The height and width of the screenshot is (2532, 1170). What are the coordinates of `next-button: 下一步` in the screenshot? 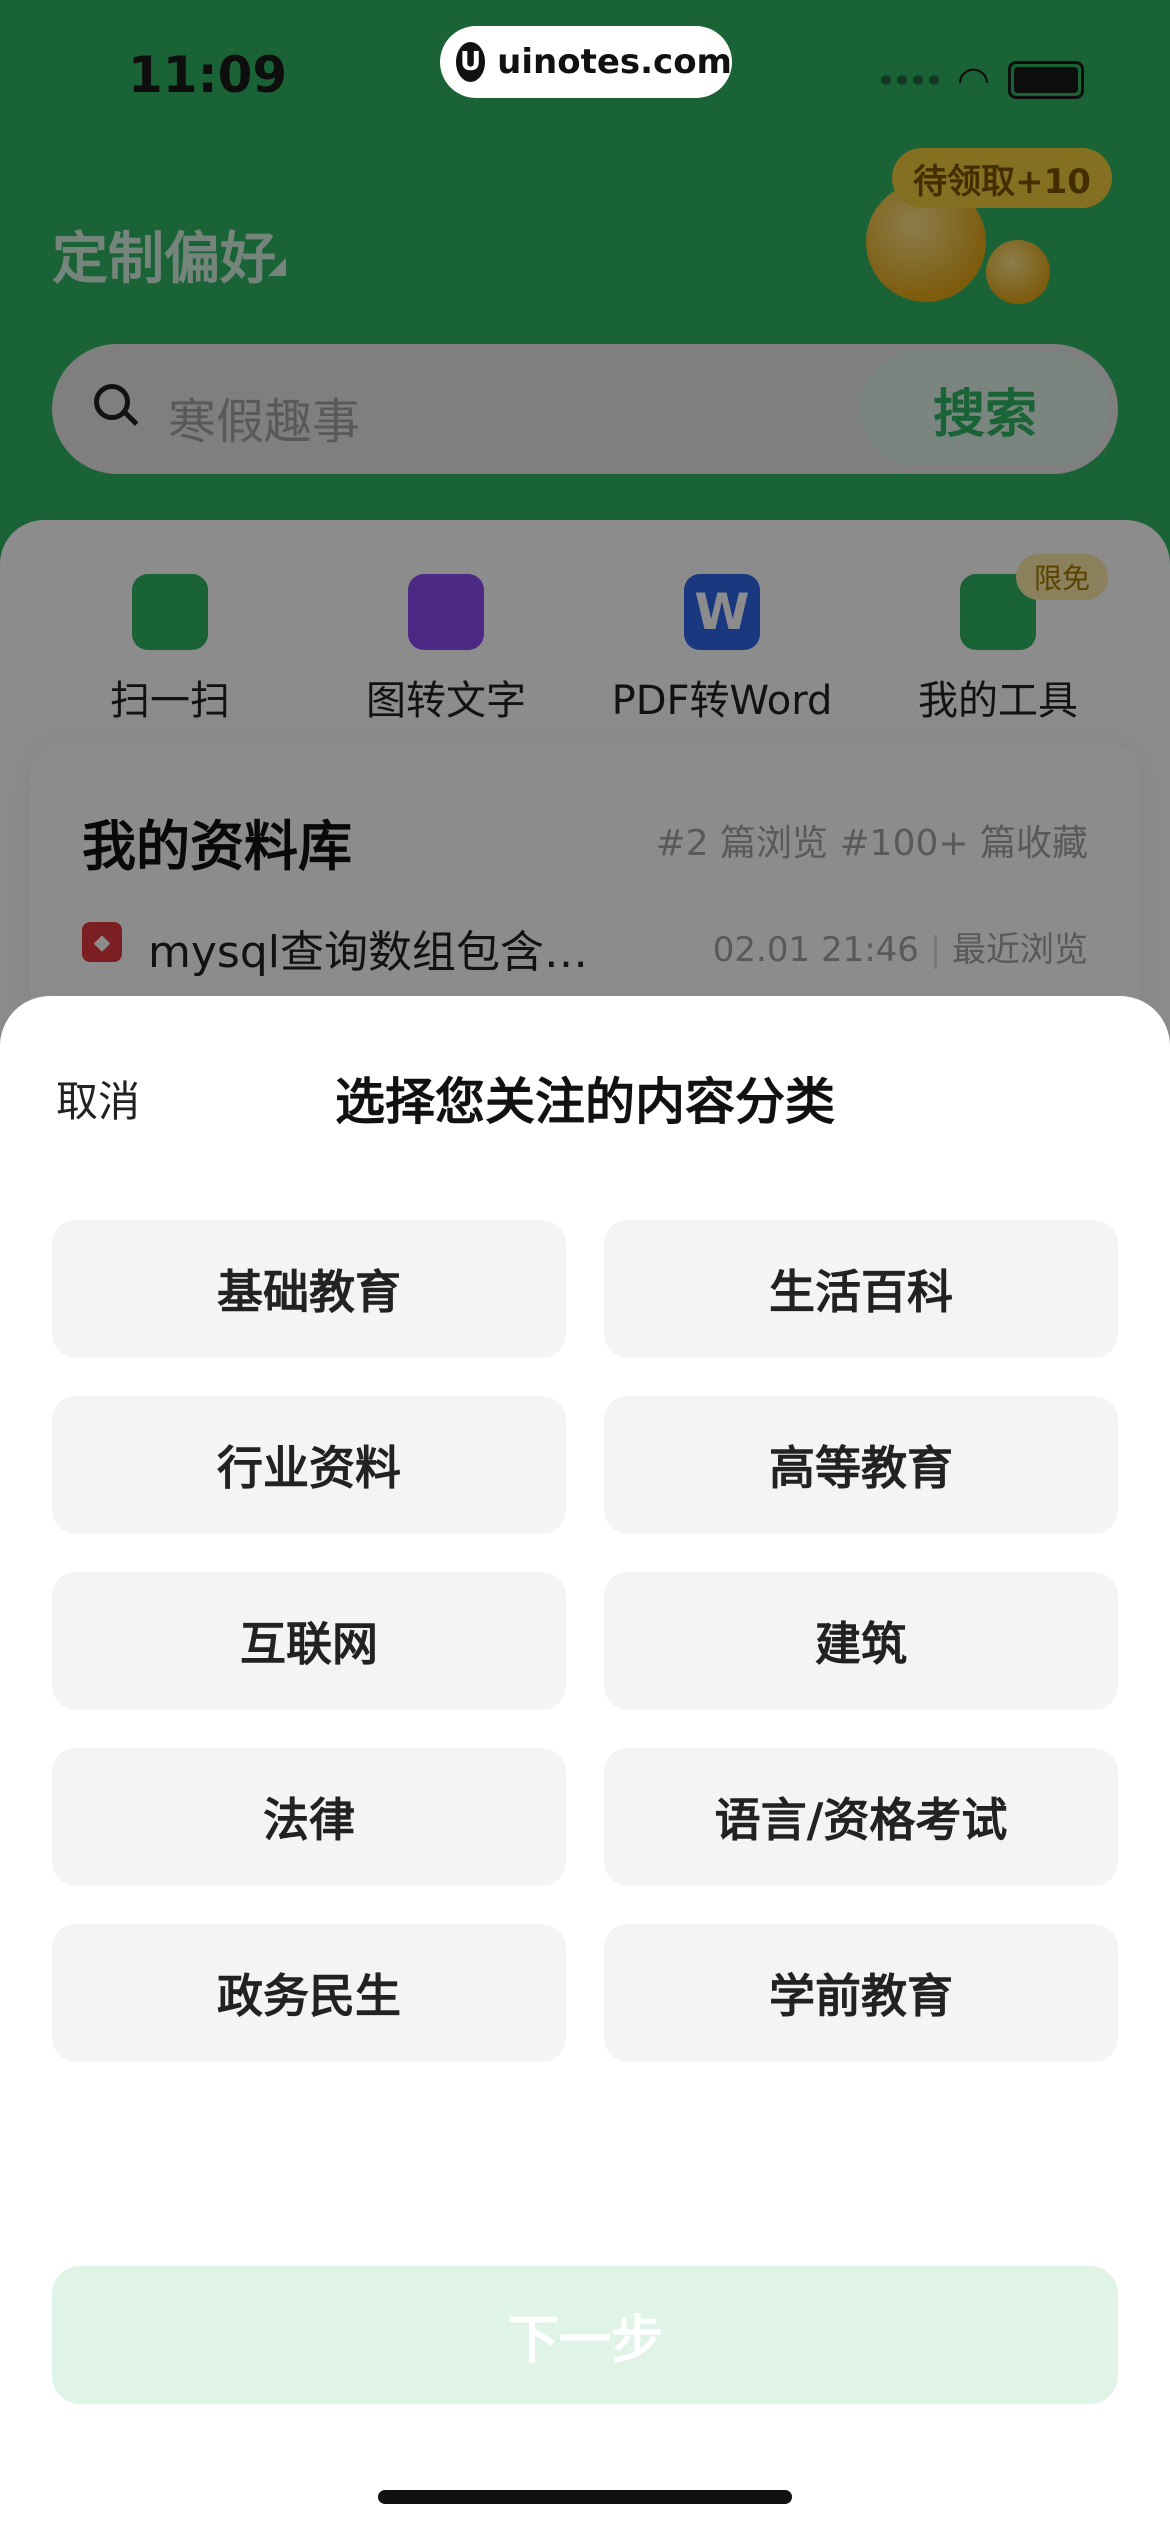 It's located at (585, 2335).